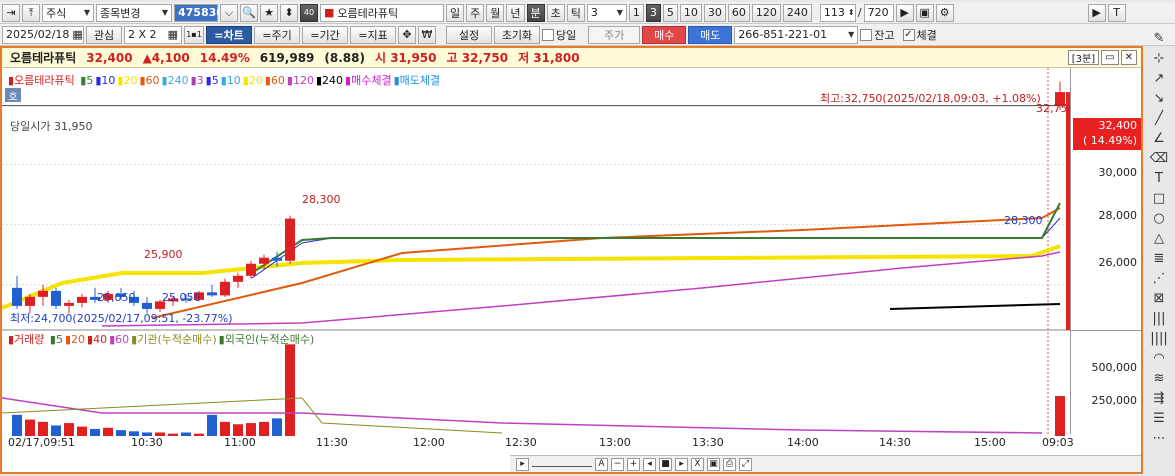  What do you see at coordinates (664, 34) in the screenshot?
I see `buy-button: 매수` at bounding box center [664, 34].